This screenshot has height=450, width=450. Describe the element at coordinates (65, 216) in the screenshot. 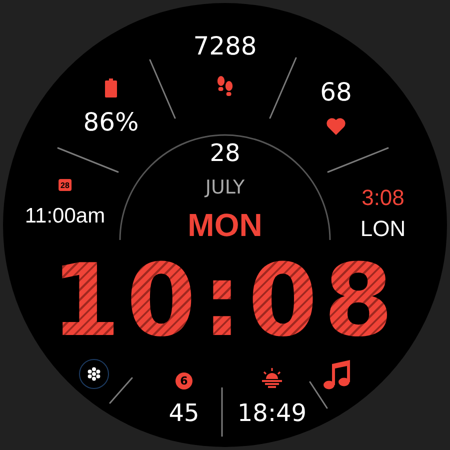

I see `event-time: 11:00am` at that location.